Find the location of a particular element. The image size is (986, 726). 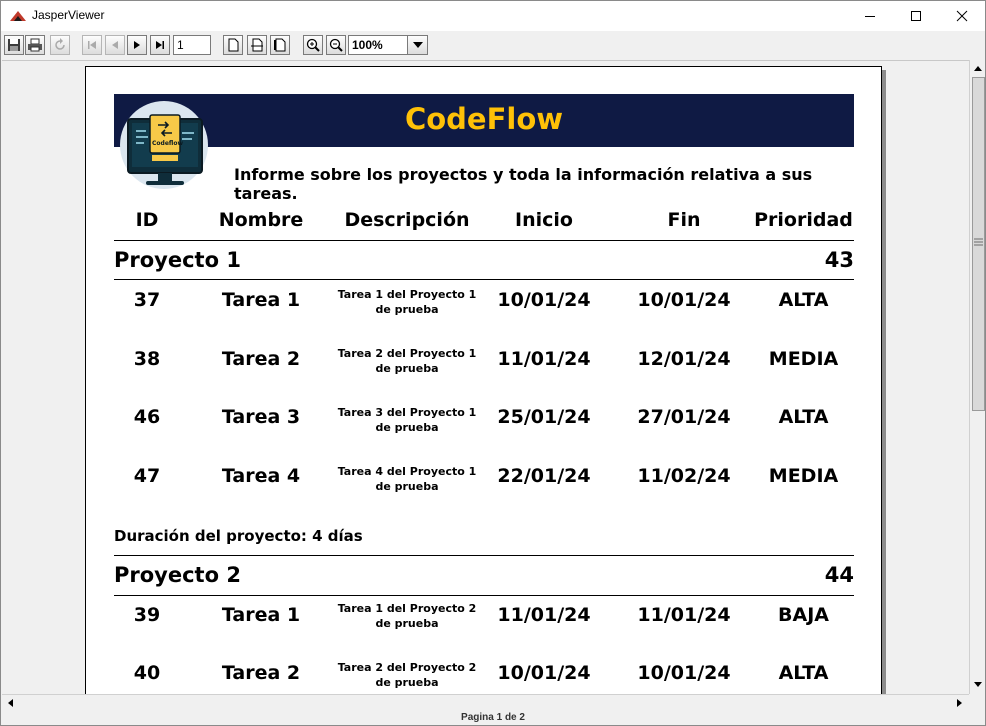

maximize-icon is located at coordinates (916, 16).